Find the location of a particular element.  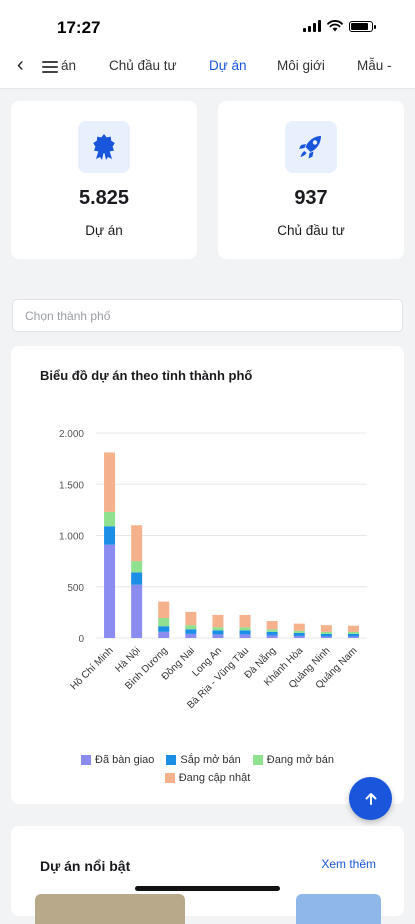

x-tick-label: Hồ Chí Minh is located at coordinates (92, 669).